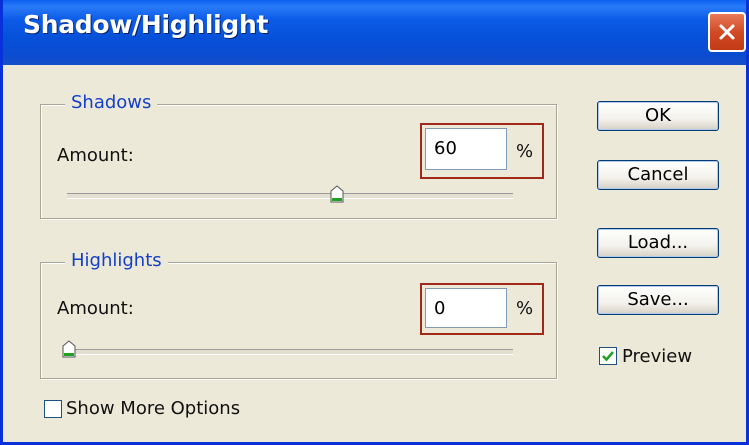  Describe the element at coordinates (657, 357) in the screenshot. I see `preview-label: Preview` at that location.